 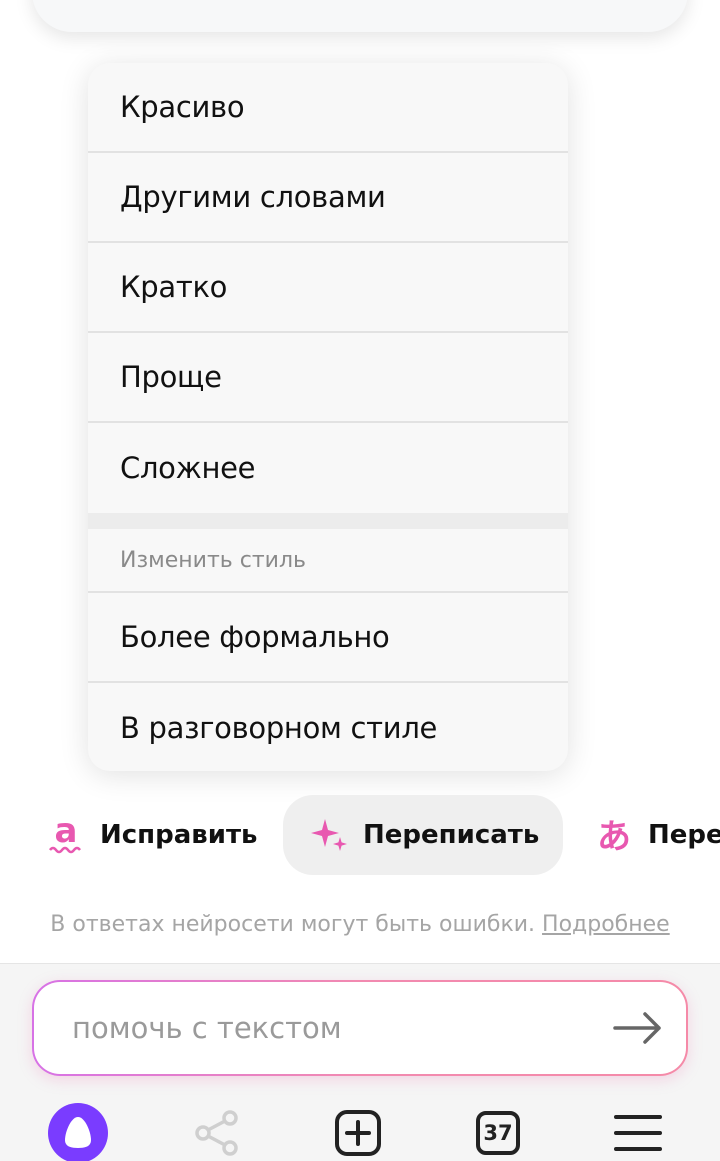 What do you see at coordinates (684, 835) in the screenshot?
I see `translate-label: Пере` at bounding box center [684, 835].